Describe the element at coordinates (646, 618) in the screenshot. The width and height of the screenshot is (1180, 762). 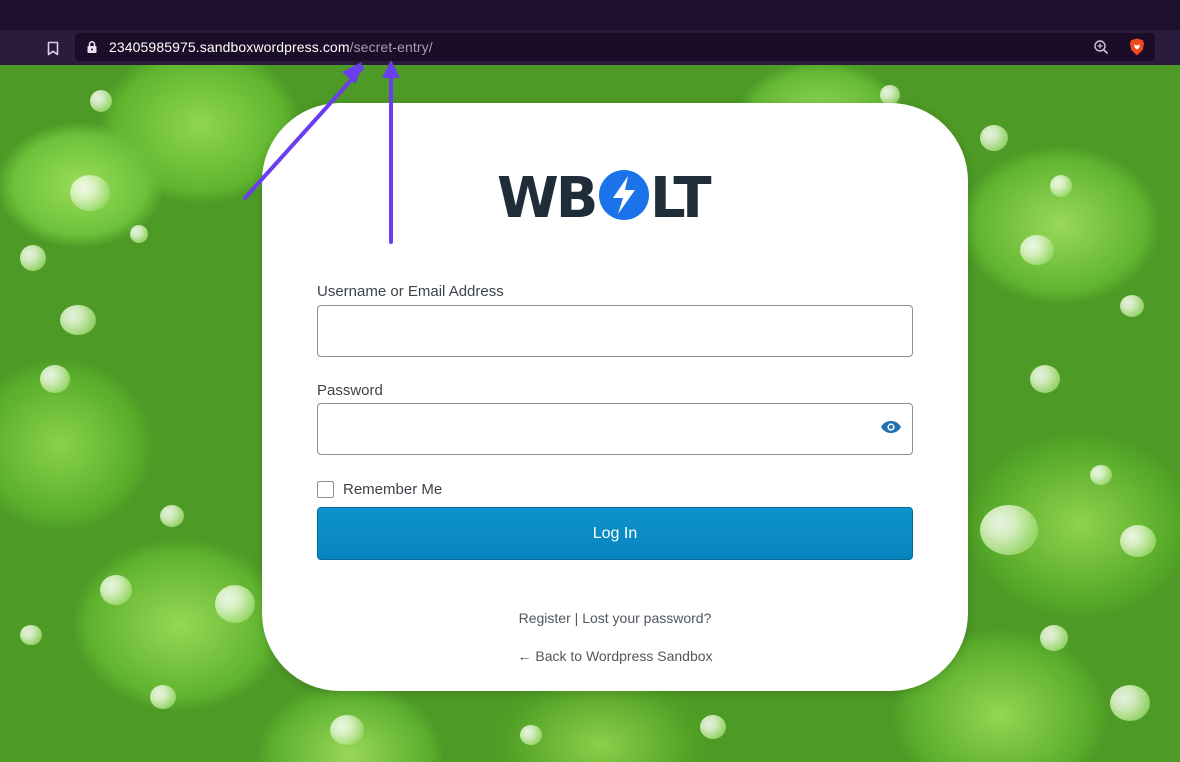
I see `lost-password-link: Lost your password?` at that location.